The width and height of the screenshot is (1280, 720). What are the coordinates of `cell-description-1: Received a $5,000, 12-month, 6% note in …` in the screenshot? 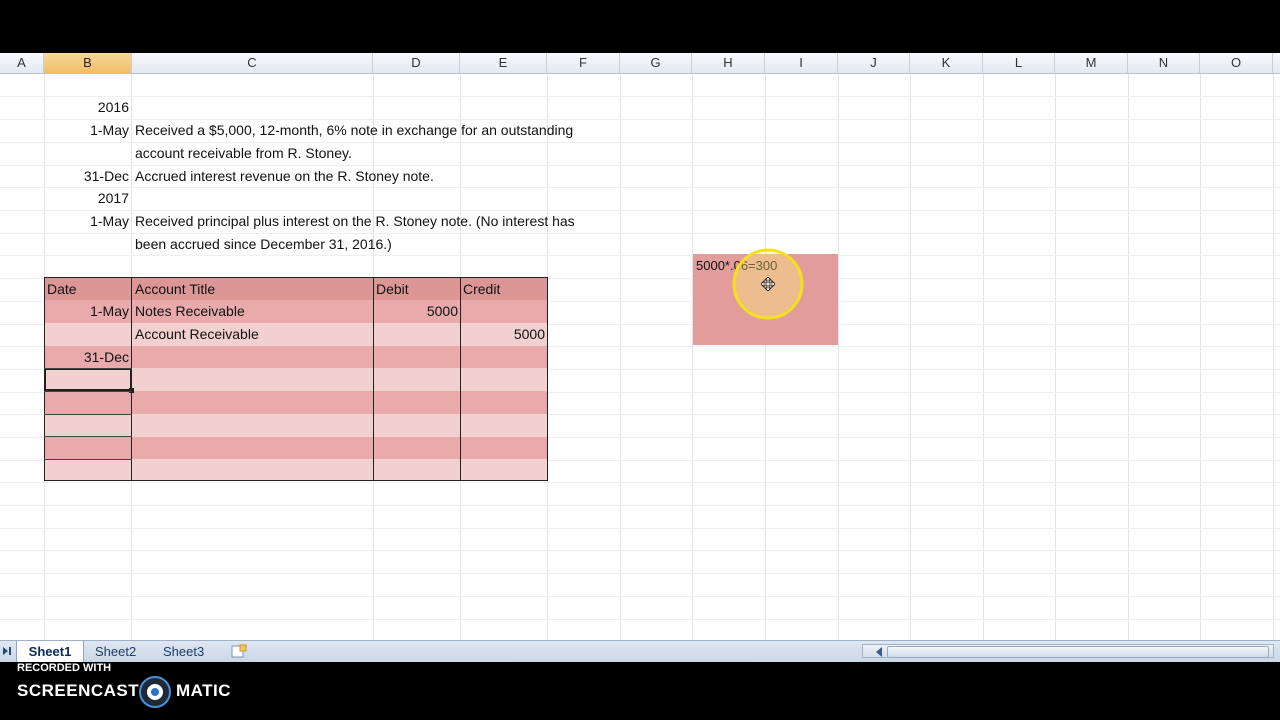 It's located at (354, 130).